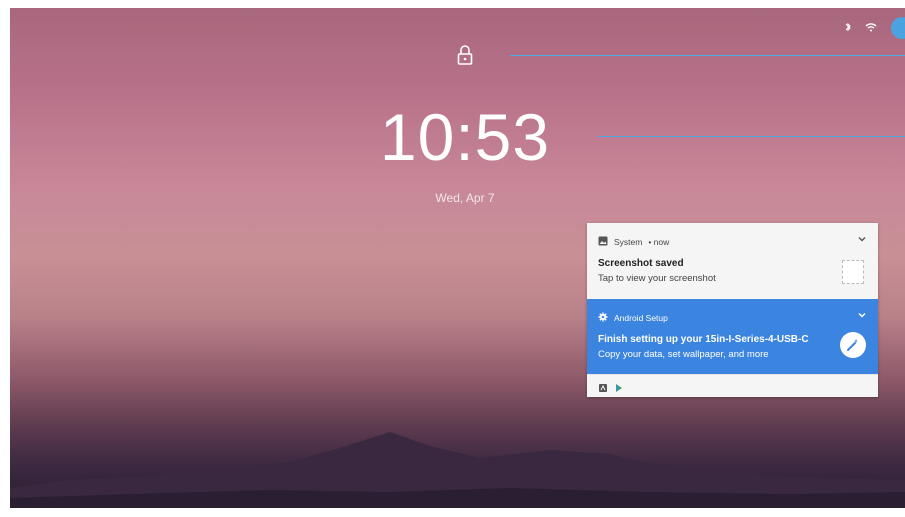  Describe the element at coordinates (628, 242) in the screenshot. I see `notification-app-name: System` at that location.